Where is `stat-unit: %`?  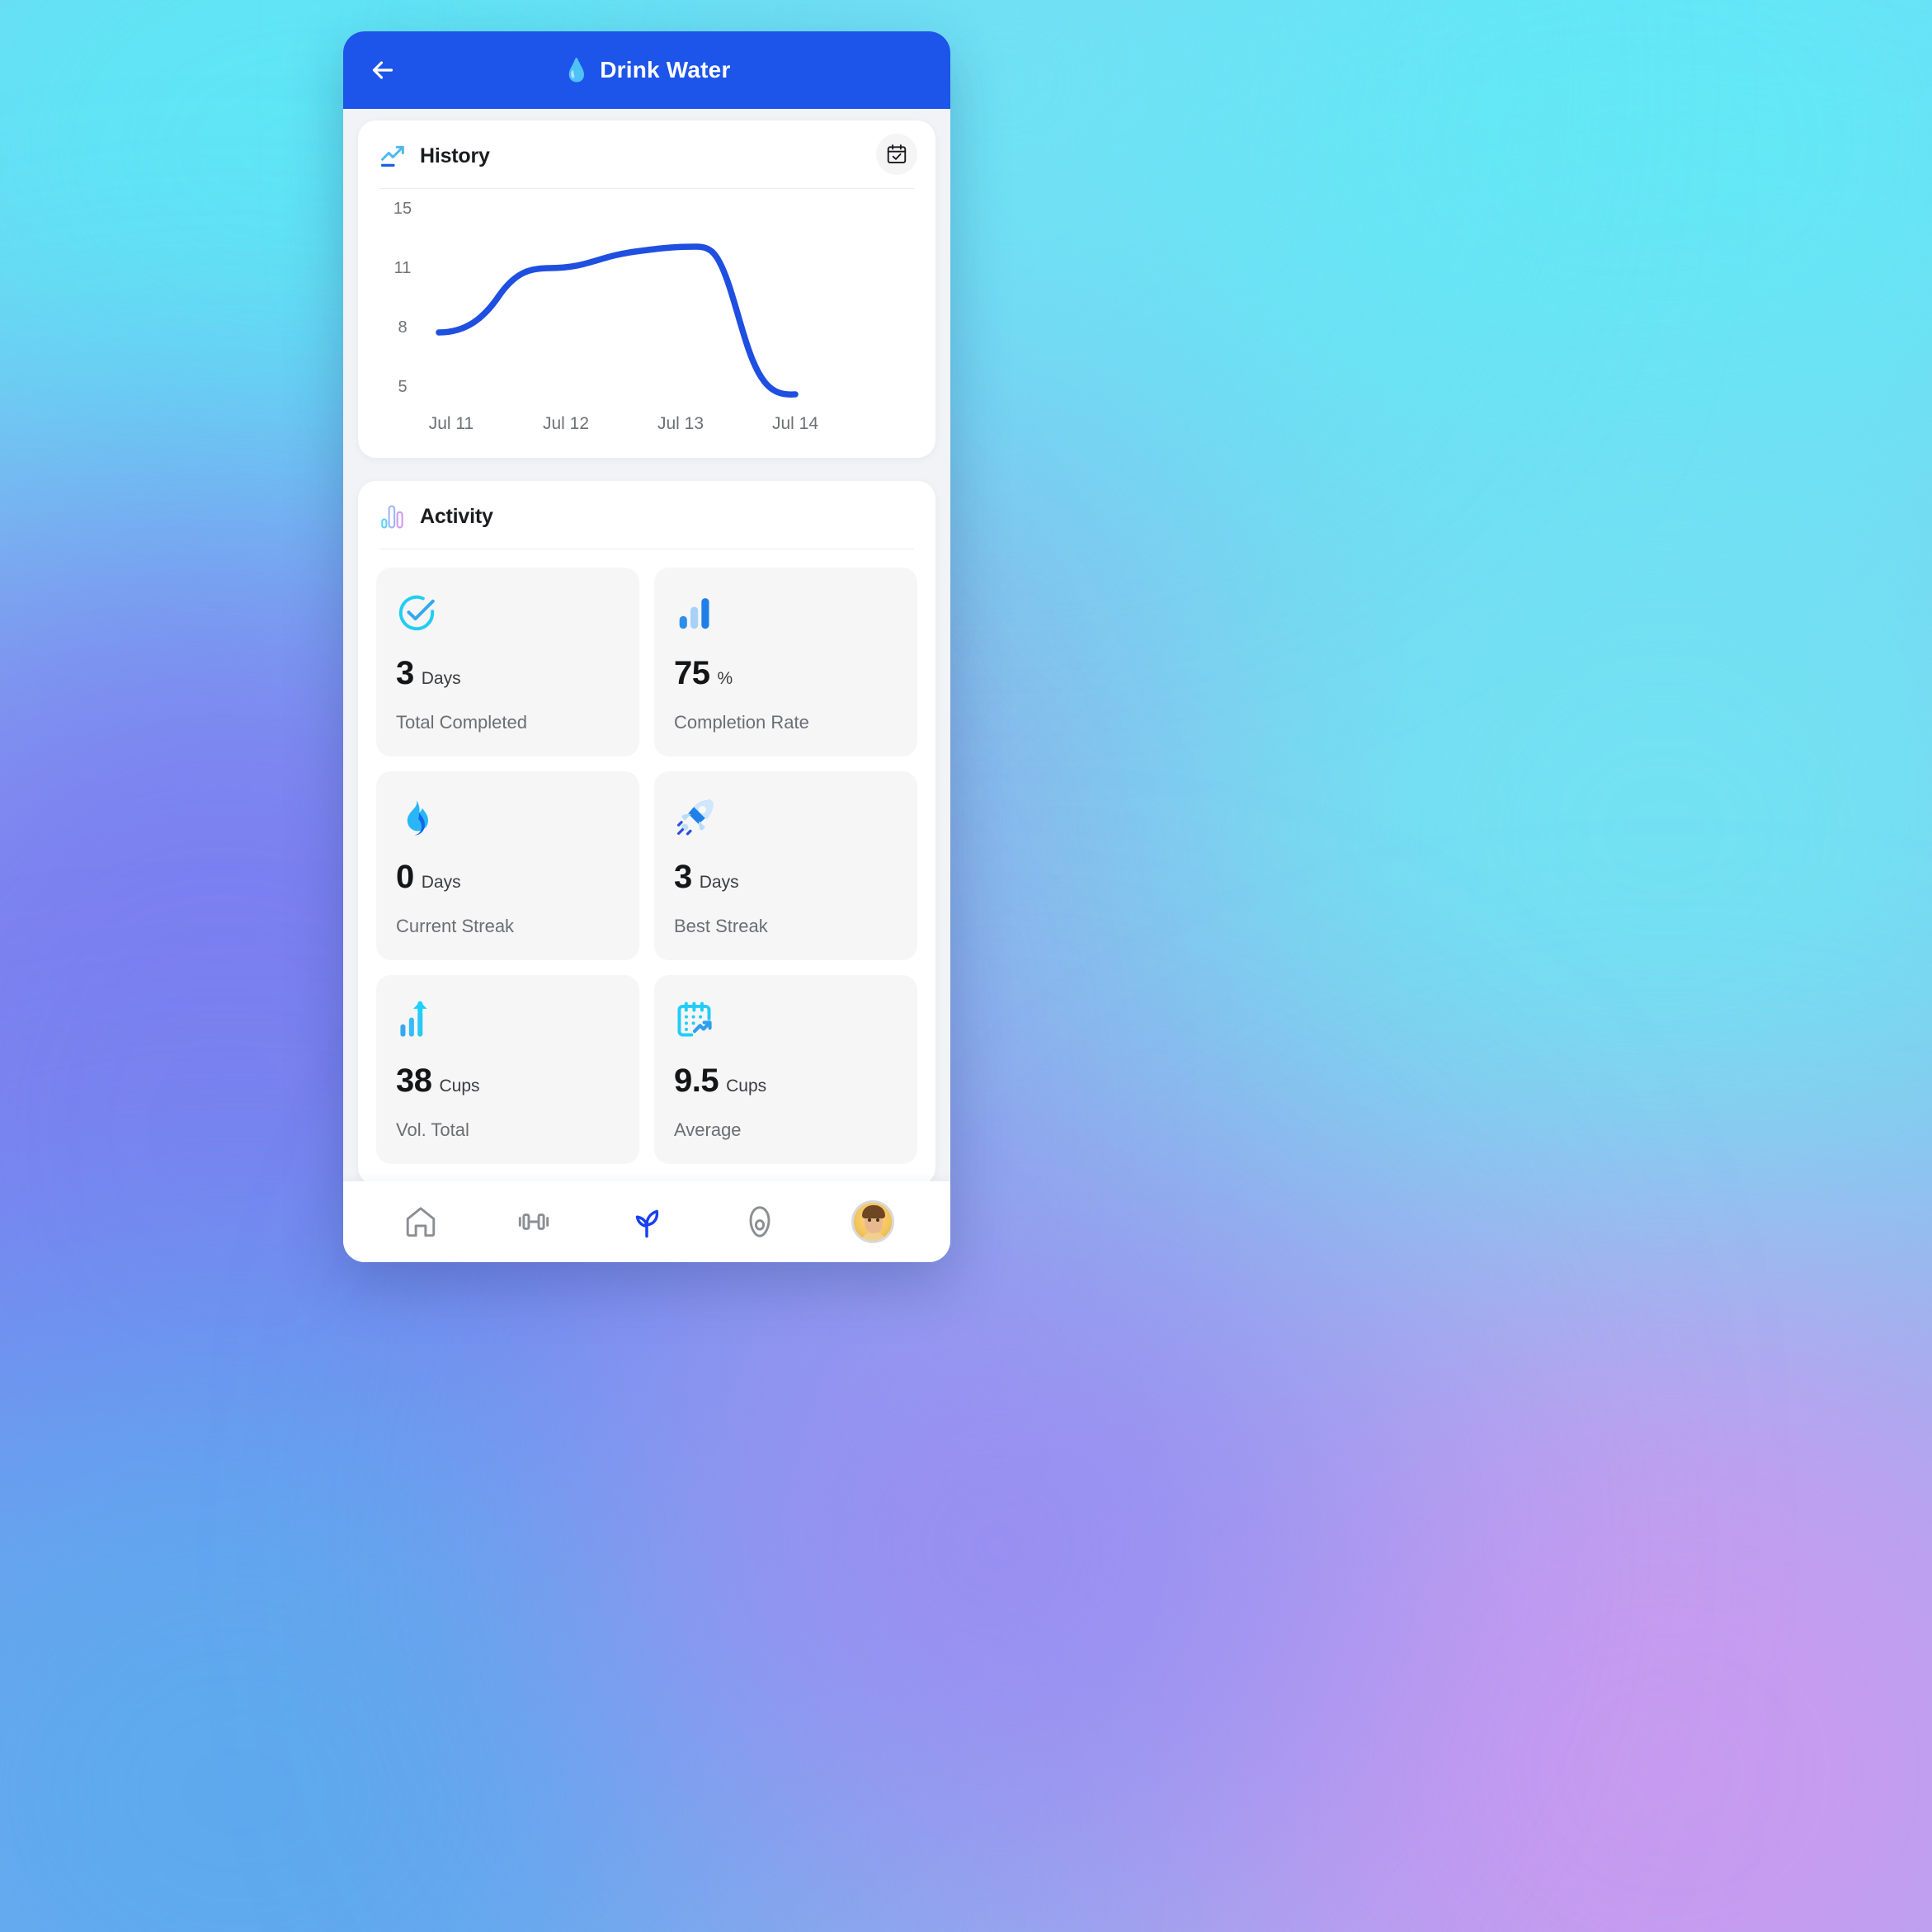 stat-unit: % is located at coordinates (725, 678).